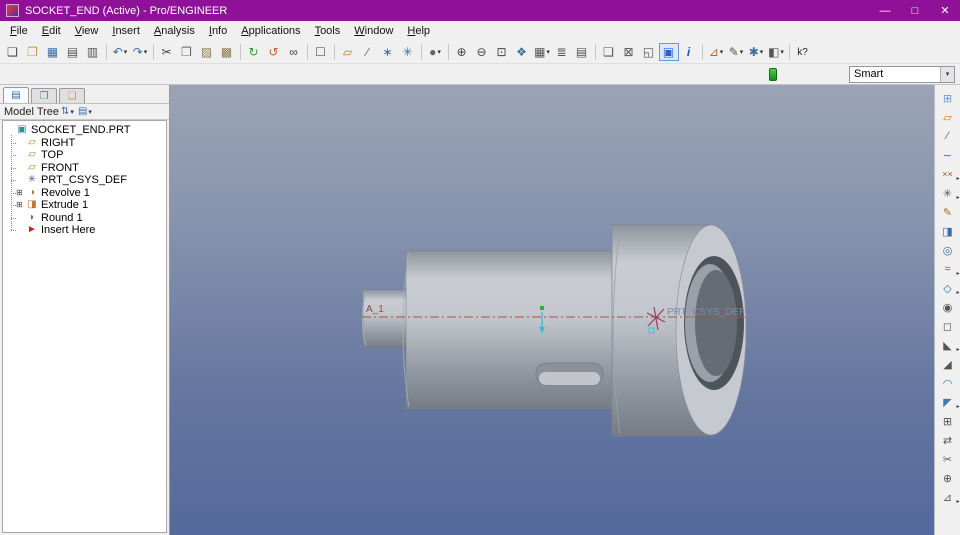 Image resolution: width=960 pixels, height=535 pixels. What do you see at coordinates (958, 198) in the screenshot?
I see `flyout-arrow-icon: ▸` at bounding box center [958, 198].